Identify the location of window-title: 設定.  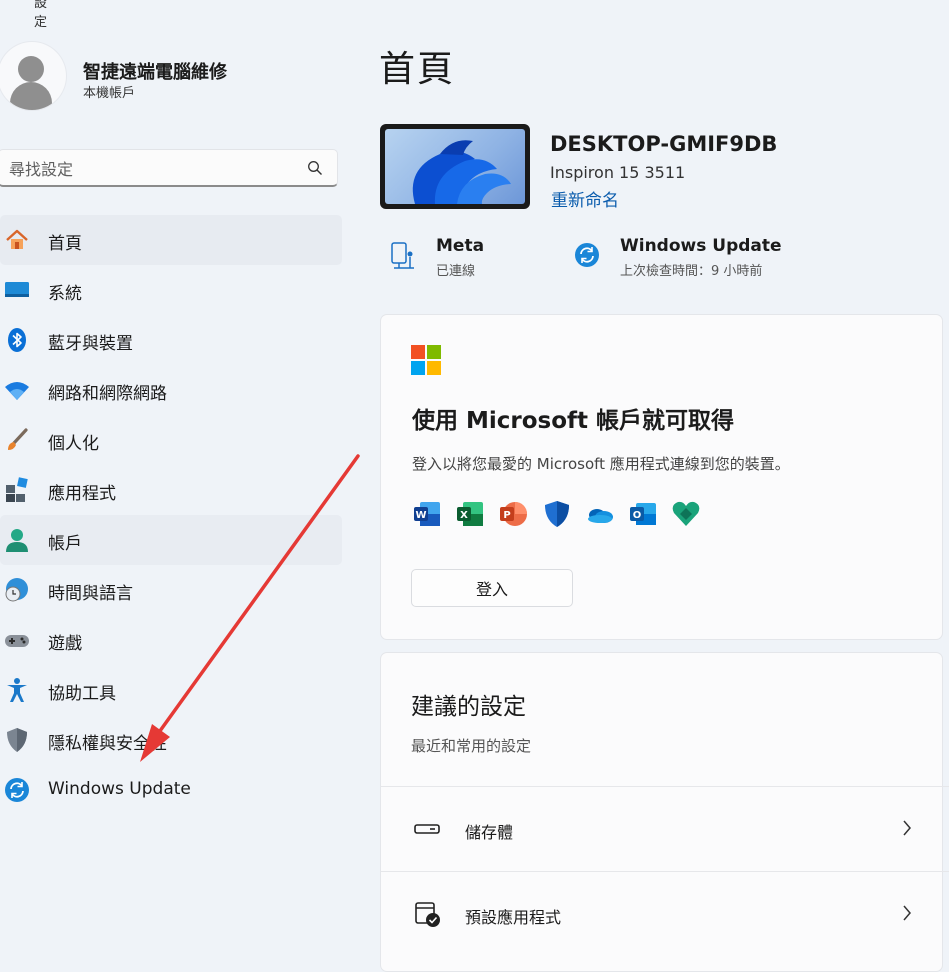
(41, 15).